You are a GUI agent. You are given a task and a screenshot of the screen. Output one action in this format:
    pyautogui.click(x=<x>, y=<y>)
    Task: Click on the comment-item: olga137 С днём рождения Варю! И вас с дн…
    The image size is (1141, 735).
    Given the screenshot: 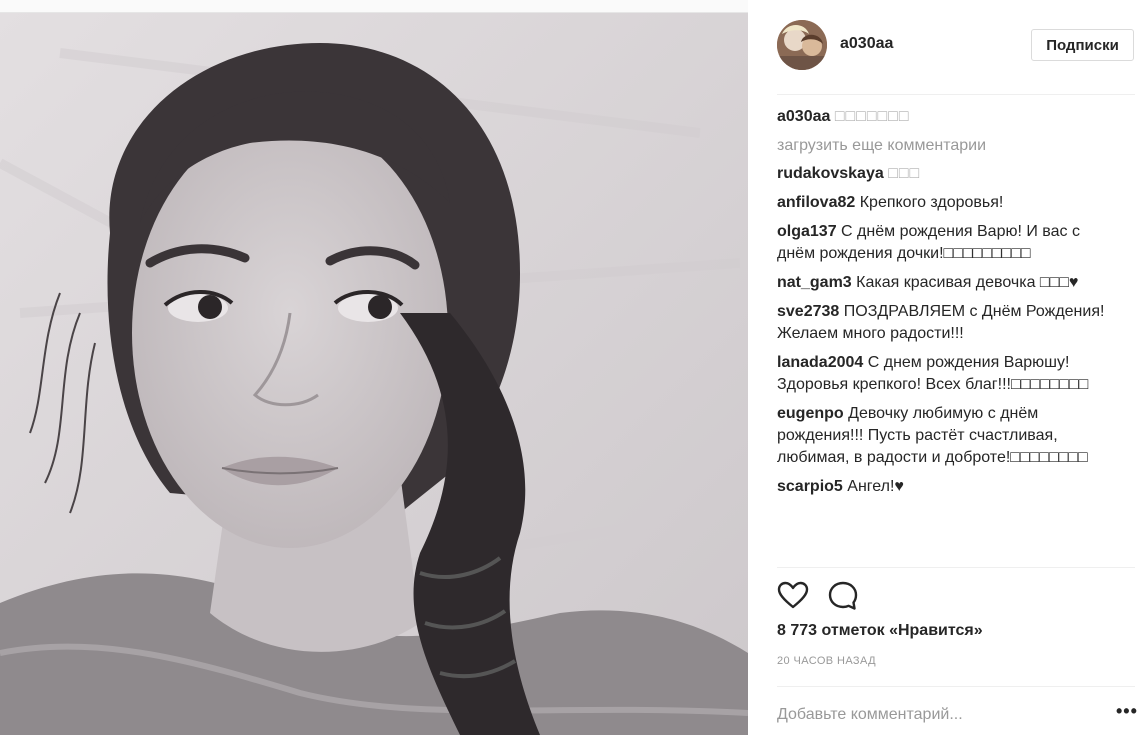 What is the action you would take?
    pyautogui.click(x=947, y=243)
    